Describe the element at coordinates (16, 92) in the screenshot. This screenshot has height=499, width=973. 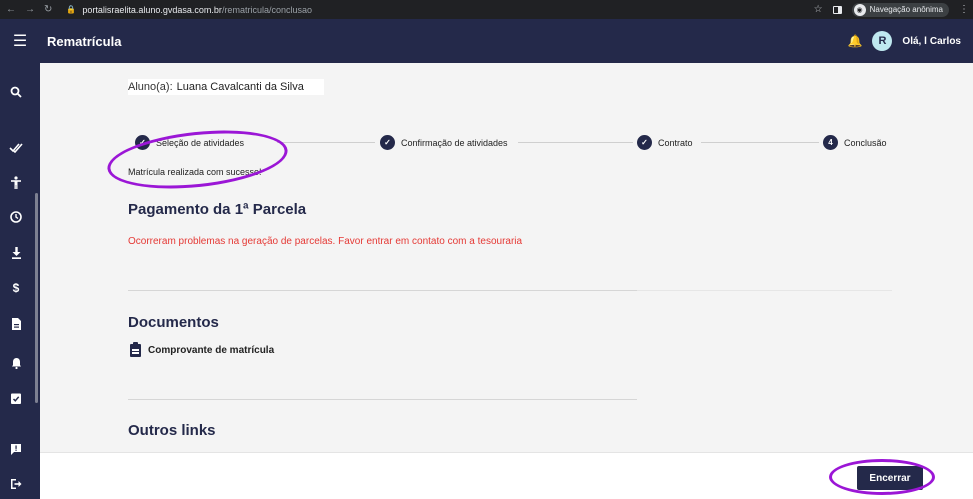
I see `sidebar-search-icon` at that location.